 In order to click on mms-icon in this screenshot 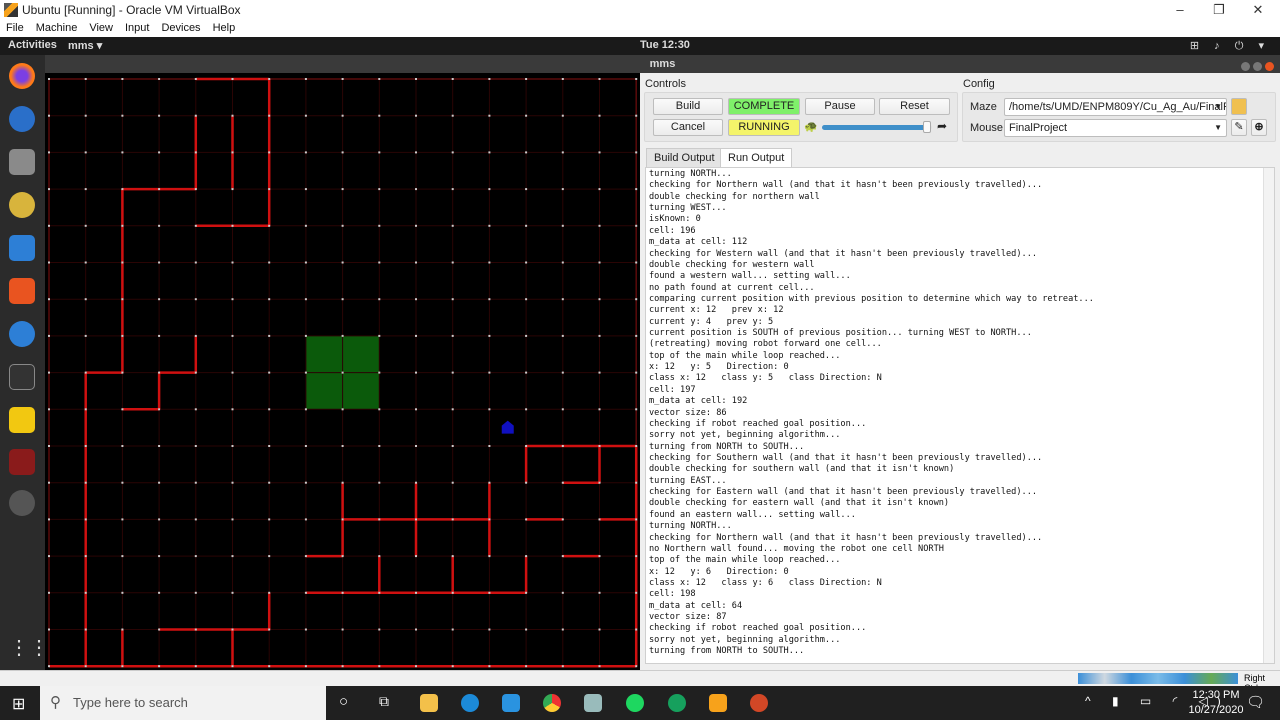, I will do `click(22, 462)`.